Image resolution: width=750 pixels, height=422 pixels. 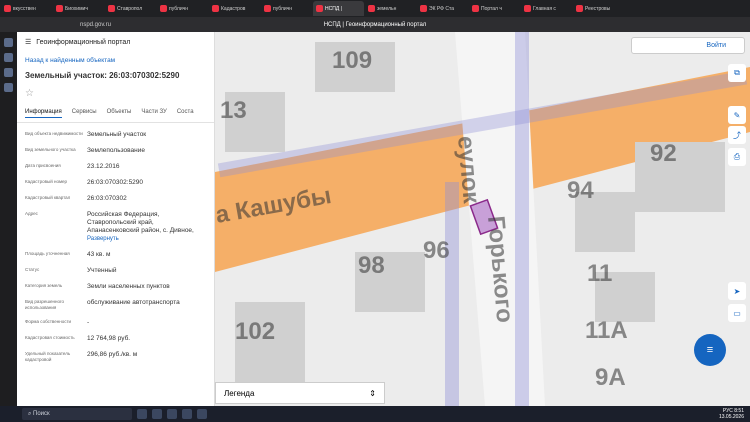 I want to click on menu-icon: ☰, so click(x=28, y=42).